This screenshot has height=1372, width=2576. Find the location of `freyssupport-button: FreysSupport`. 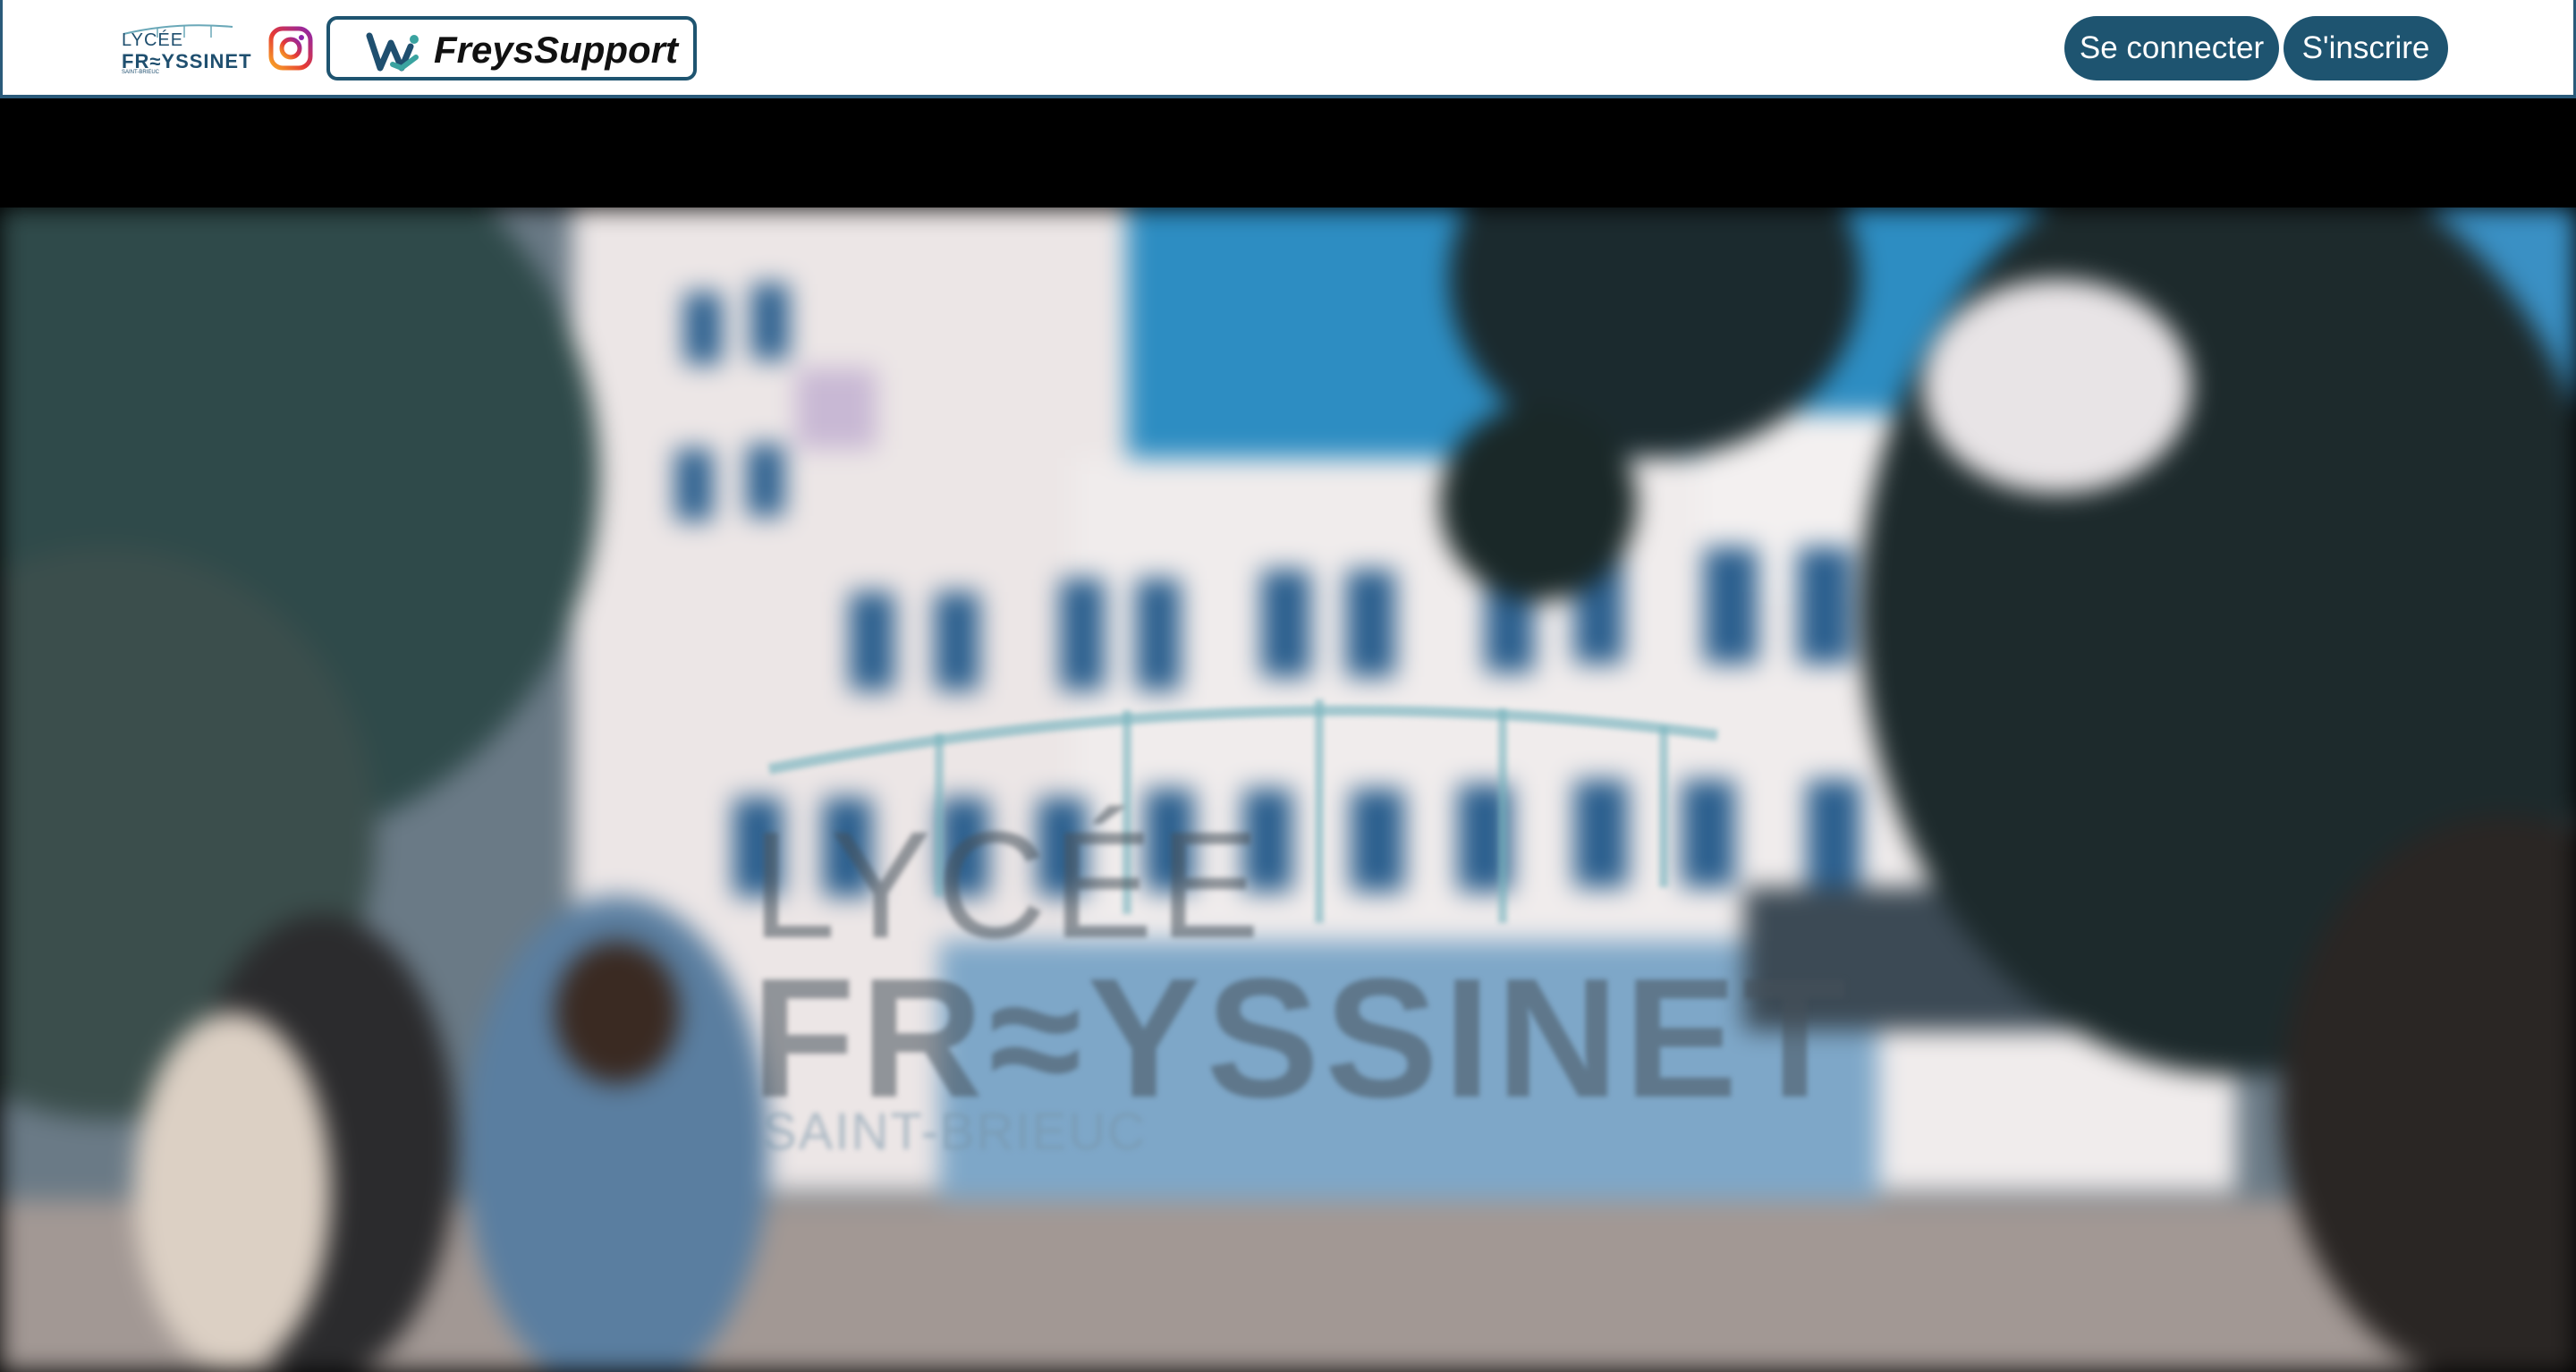

freyssupport-button: FreysSupport is located at coordinates (511, 48).